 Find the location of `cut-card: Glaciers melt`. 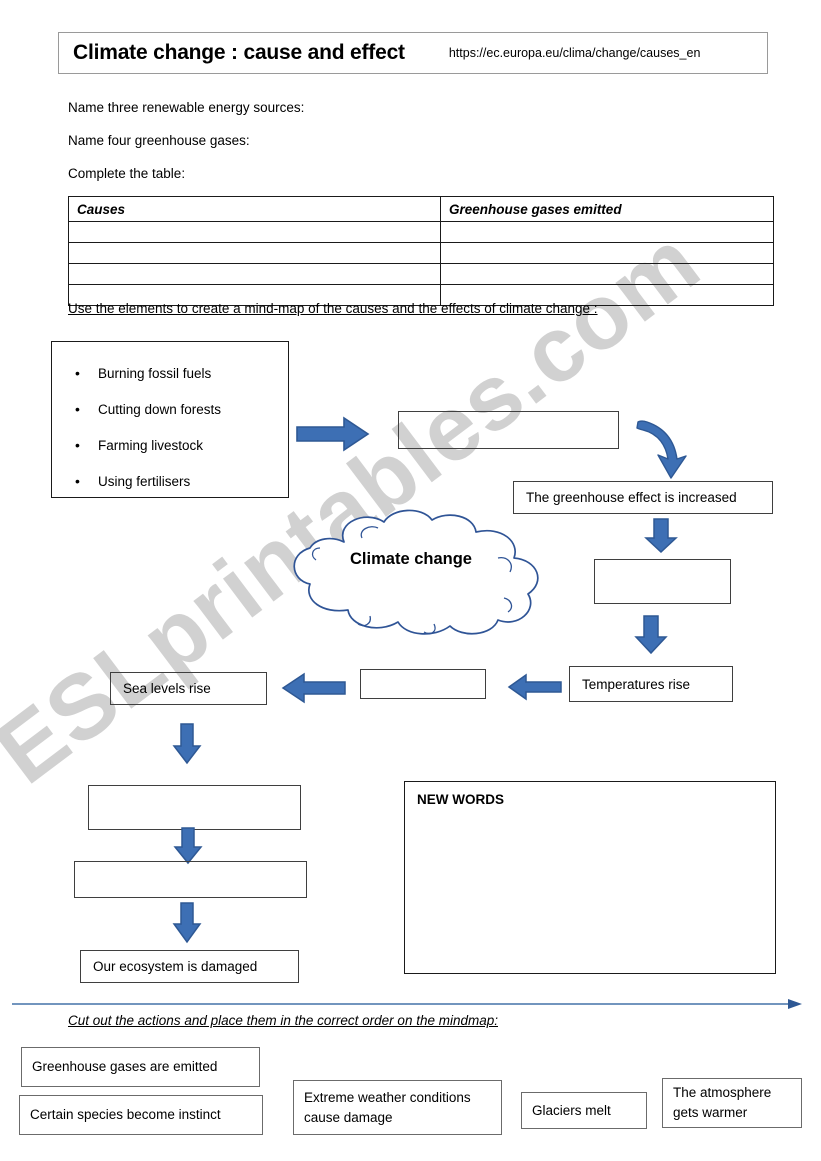

cut-card: Glaciers melt is located at coordinates (584, 1110).